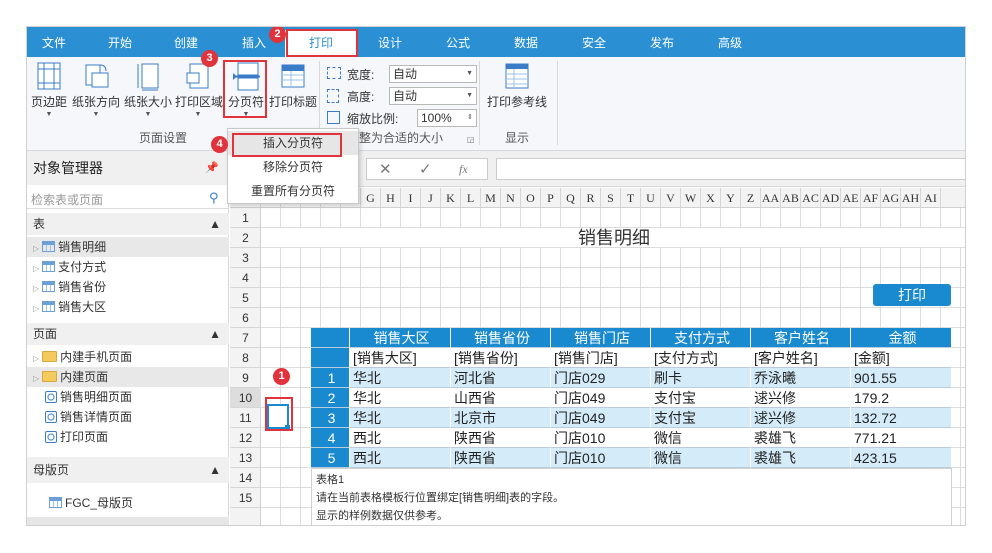 The width and height of the screenshot is (992, 553). I want to click on row-header: 7, so click(245, 338).